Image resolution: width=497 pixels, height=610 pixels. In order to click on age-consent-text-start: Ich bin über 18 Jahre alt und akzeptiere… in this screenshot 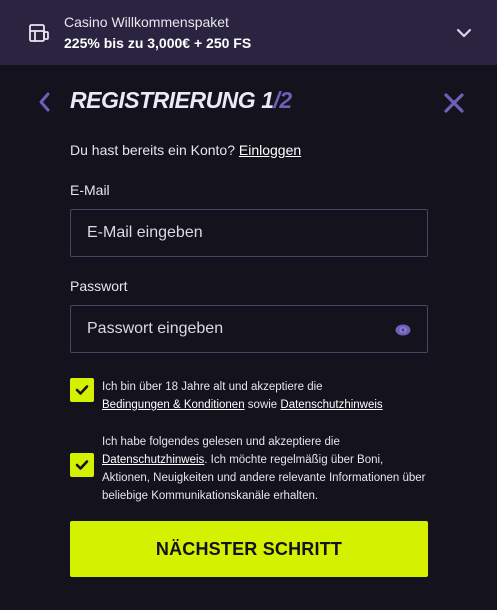, I will do `click(212, 387)`.